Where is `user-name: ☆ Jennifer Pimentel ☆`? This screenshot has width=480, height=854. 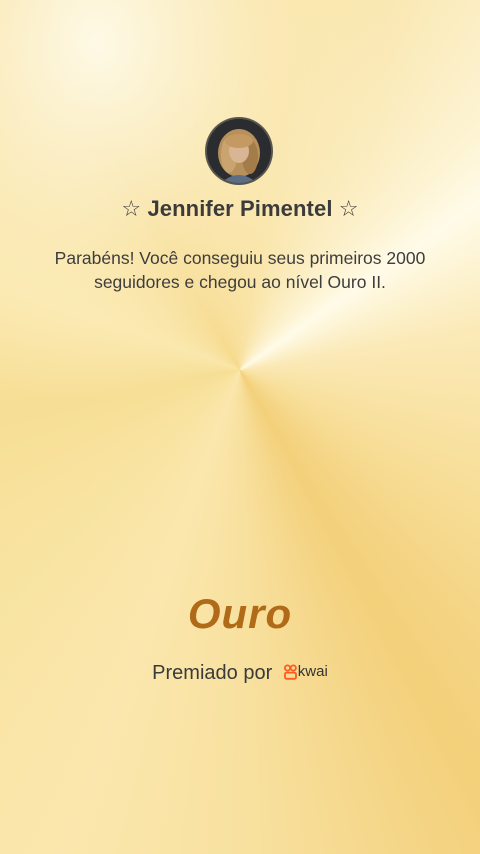
user-name: ☆ Jennifer Pimentel ☆ is located at coordinates (240, 208).